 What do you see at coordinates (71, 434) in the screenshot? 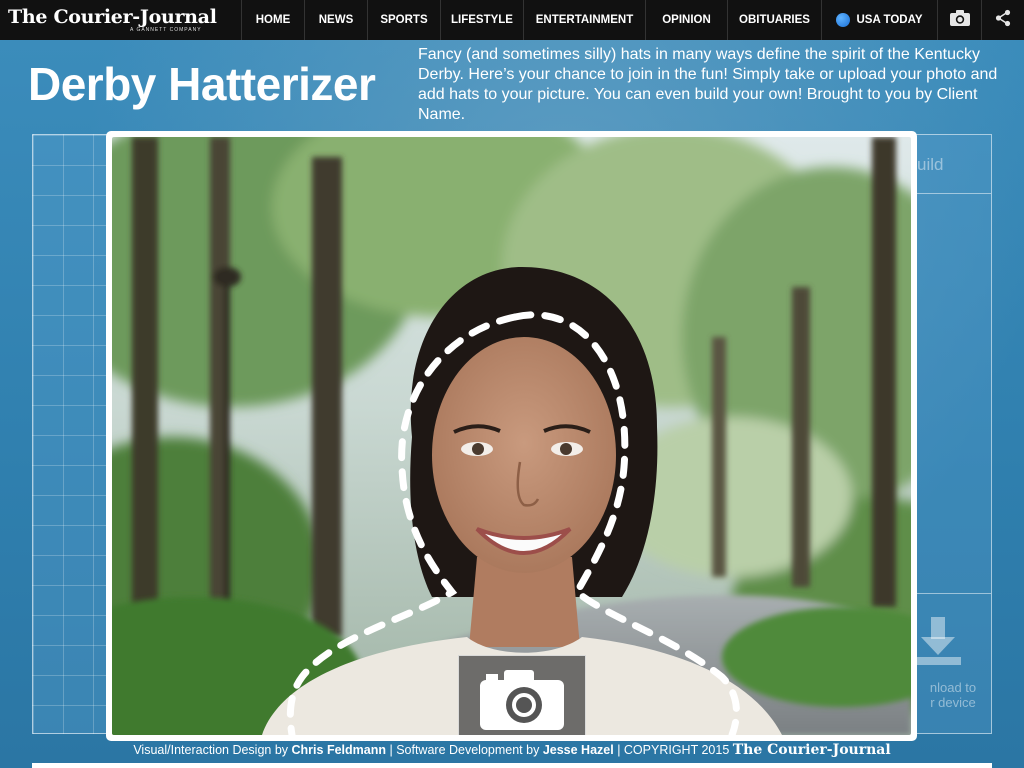
I see `hat-grid-panel` at bounding box center [71, 434].